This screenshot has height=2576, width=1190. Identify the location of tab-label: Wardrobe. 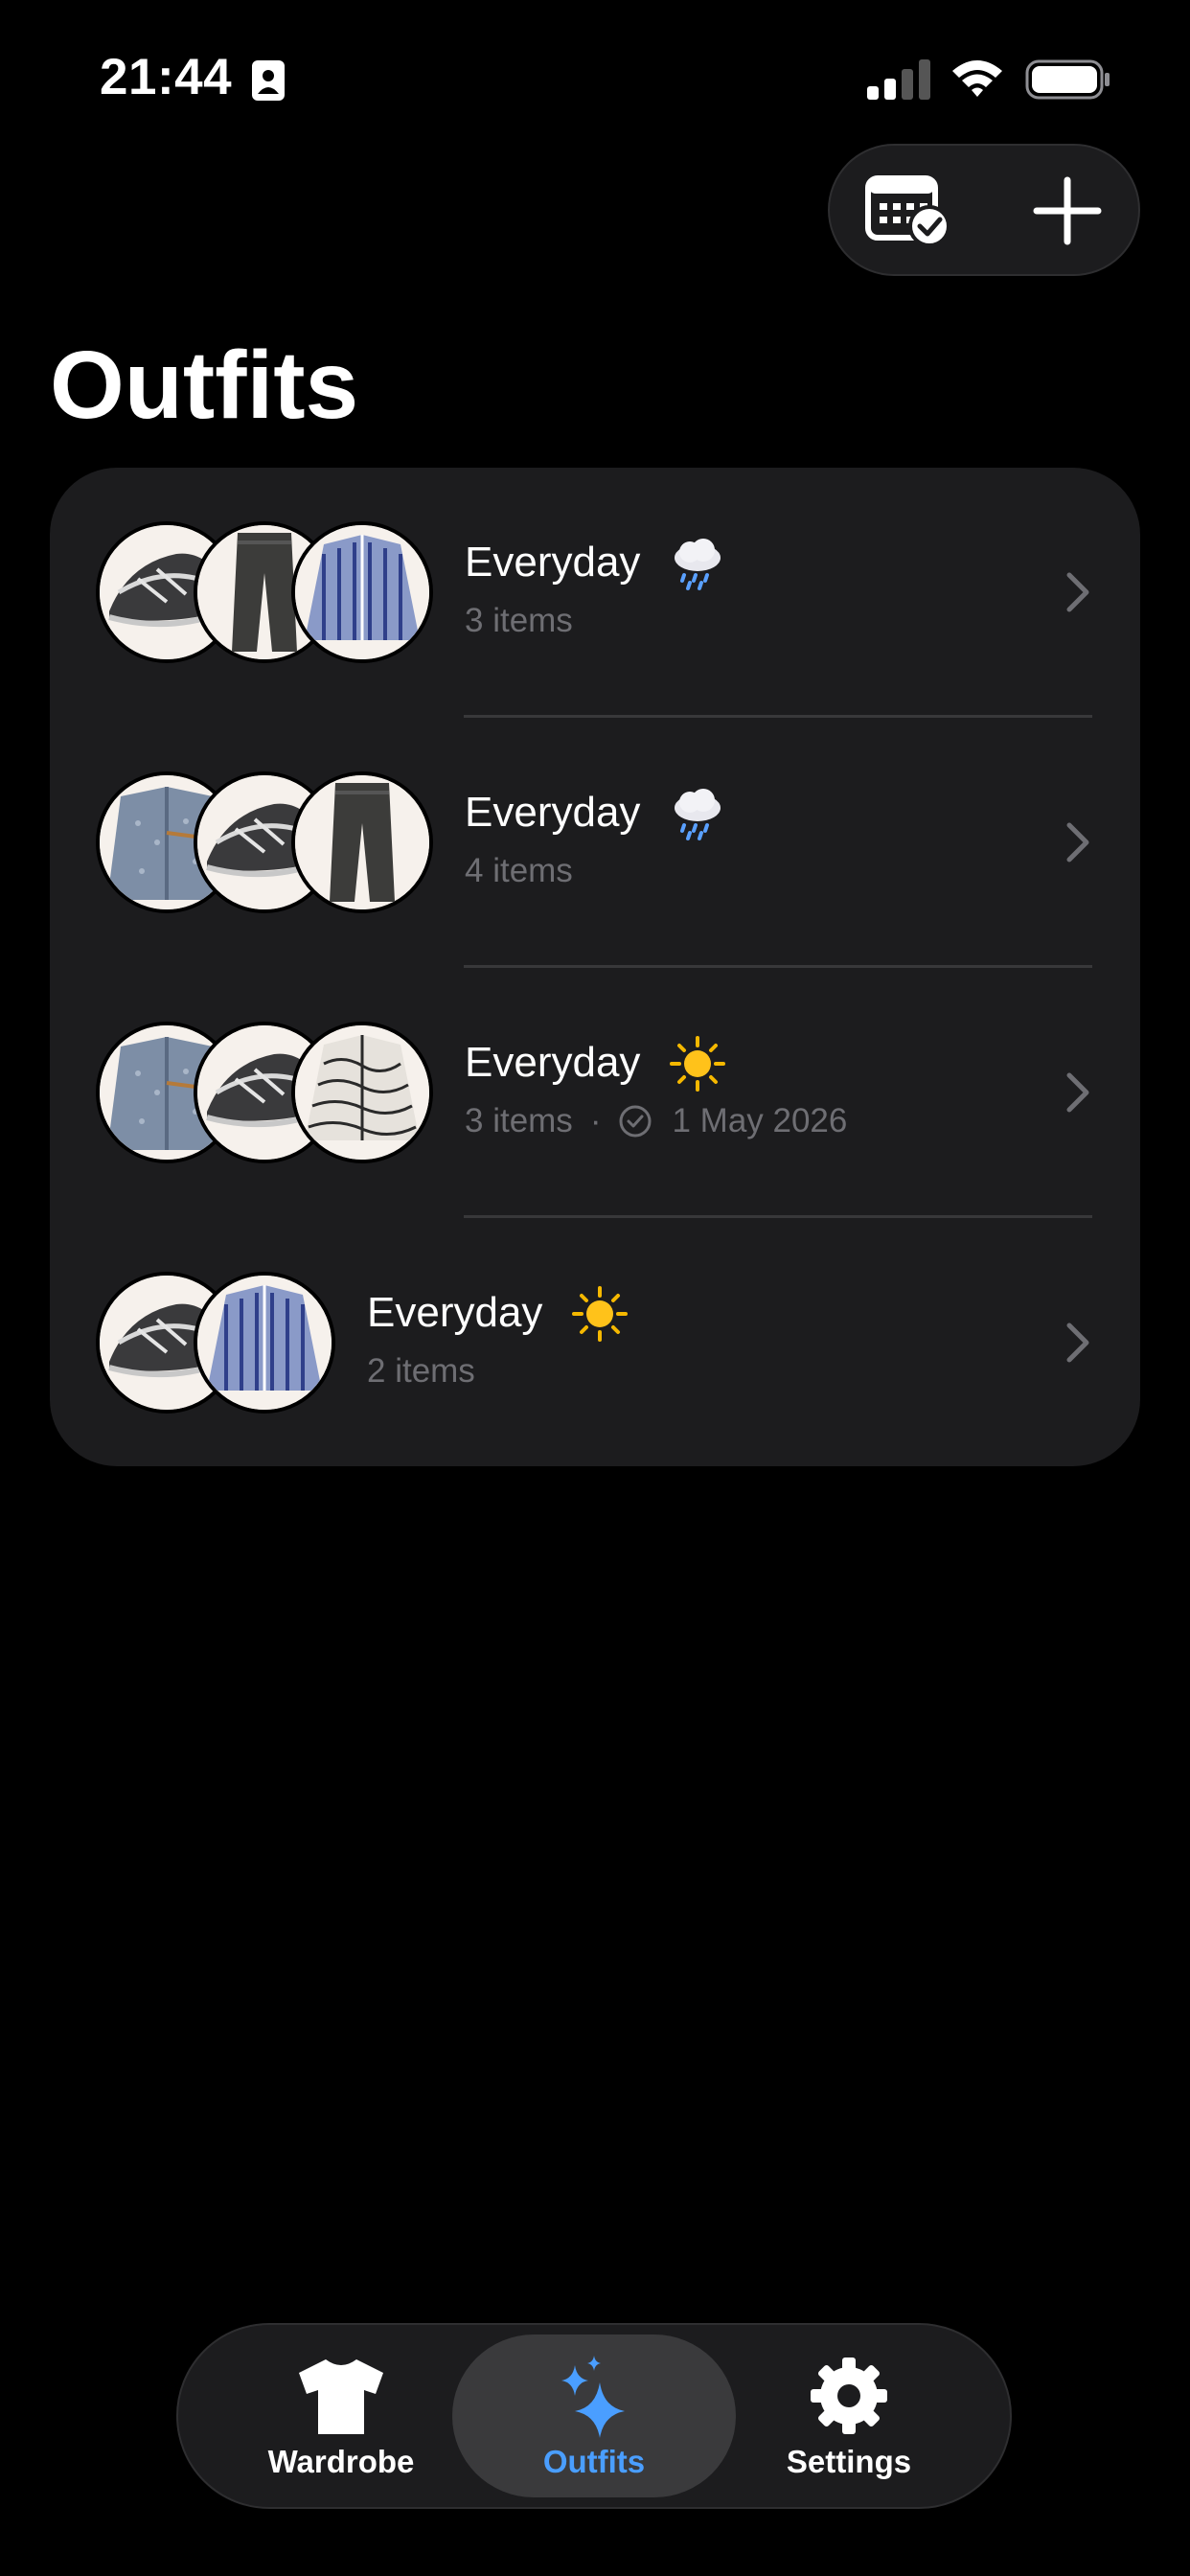
(341, 2461).